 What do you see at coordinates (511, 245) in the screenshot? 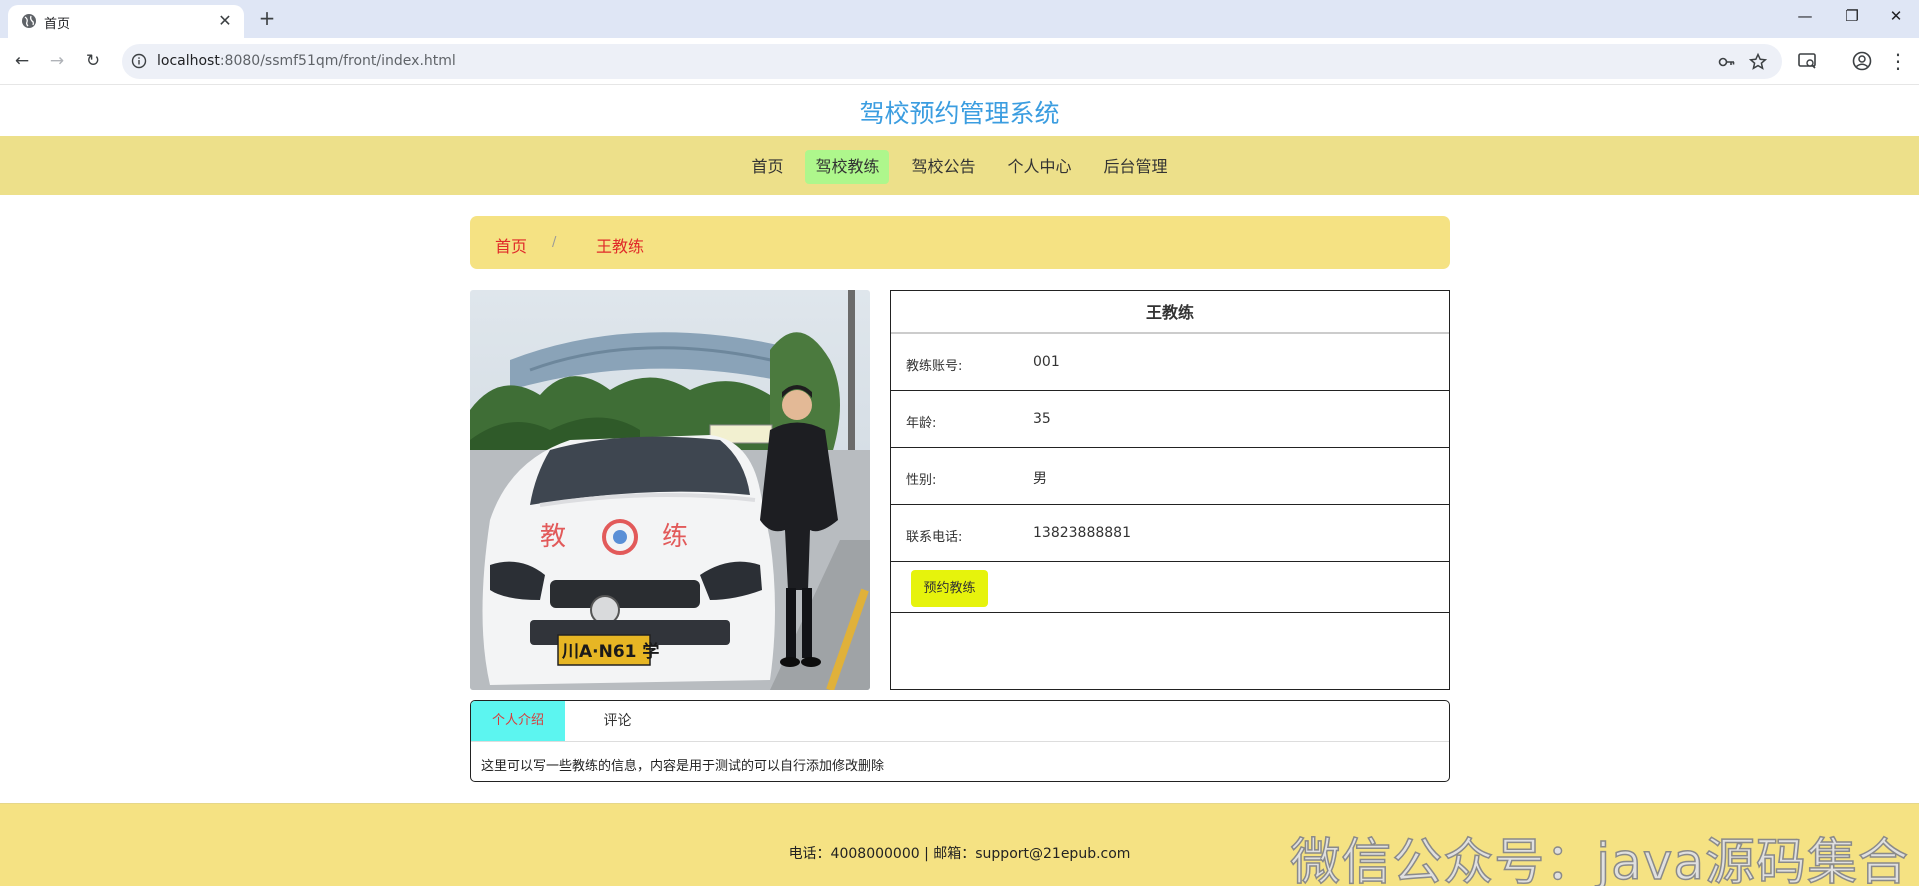
I see `breadcrumb-home-link: 首页` at bounding box center [511, 245].